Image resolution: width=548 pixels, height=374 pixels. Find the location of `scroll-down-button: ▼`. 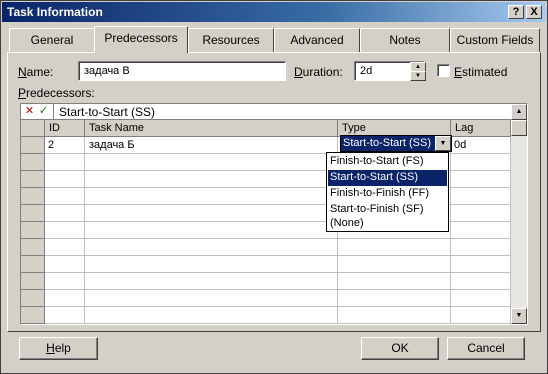

scroll-down-button: ▼ is located at coordinates (519, 316).